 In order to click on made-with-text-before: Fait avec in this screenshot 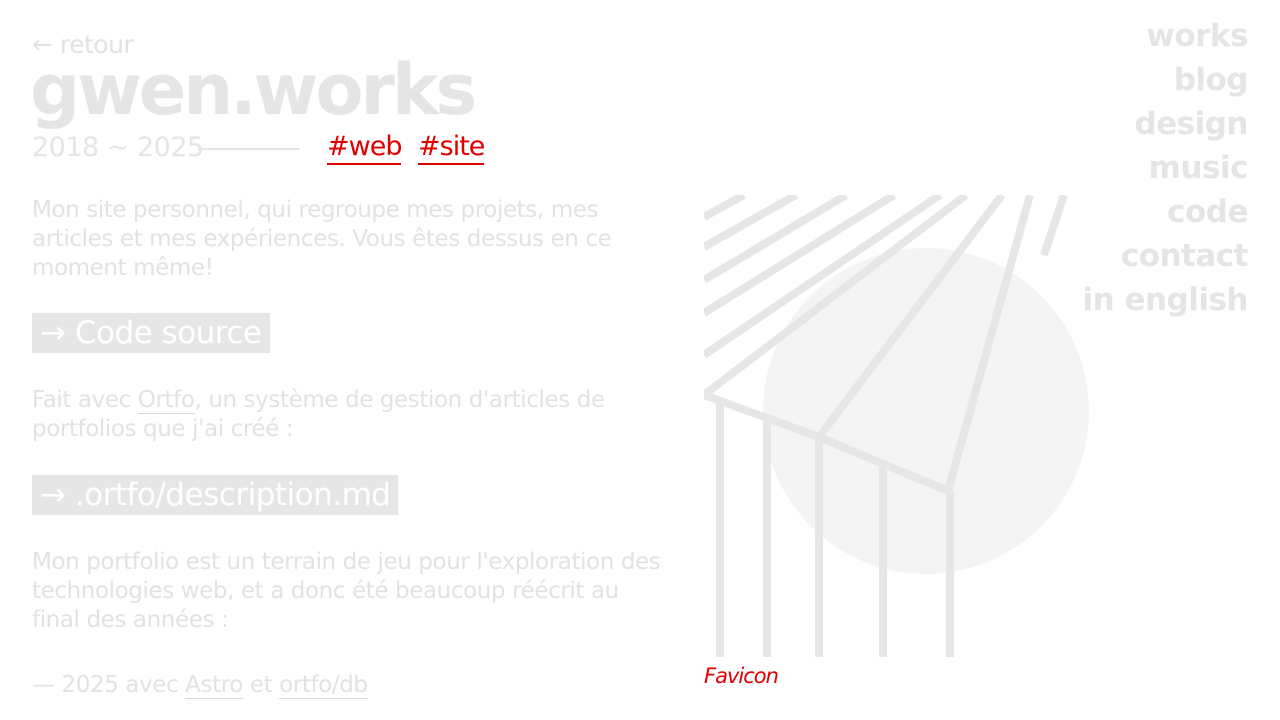, I will do `click(85, 400)`.